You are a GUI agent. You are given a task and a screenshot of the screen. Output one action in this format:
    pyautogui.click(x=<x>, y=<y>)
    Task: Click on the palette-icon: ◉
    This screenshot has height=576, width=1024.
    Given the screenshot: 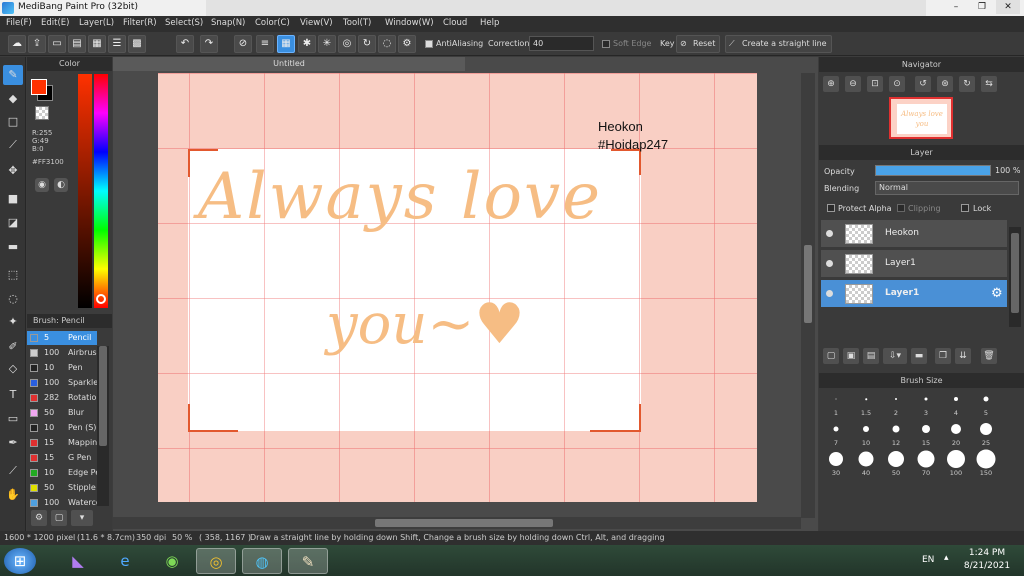 What is the action you would take?
    pyautogui.click(x=42, y=185)
    